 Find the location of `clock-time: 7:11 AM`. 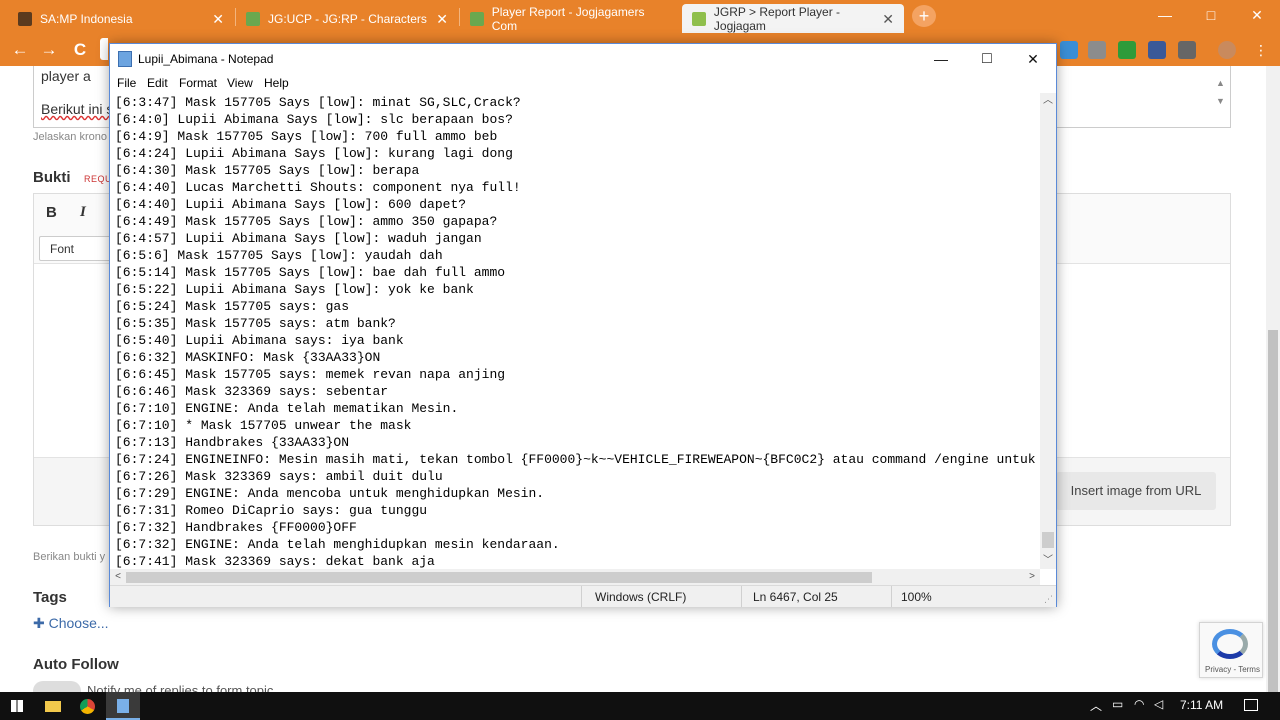

clock-time: 7:11 AM is located at coordinates (1201, 705).